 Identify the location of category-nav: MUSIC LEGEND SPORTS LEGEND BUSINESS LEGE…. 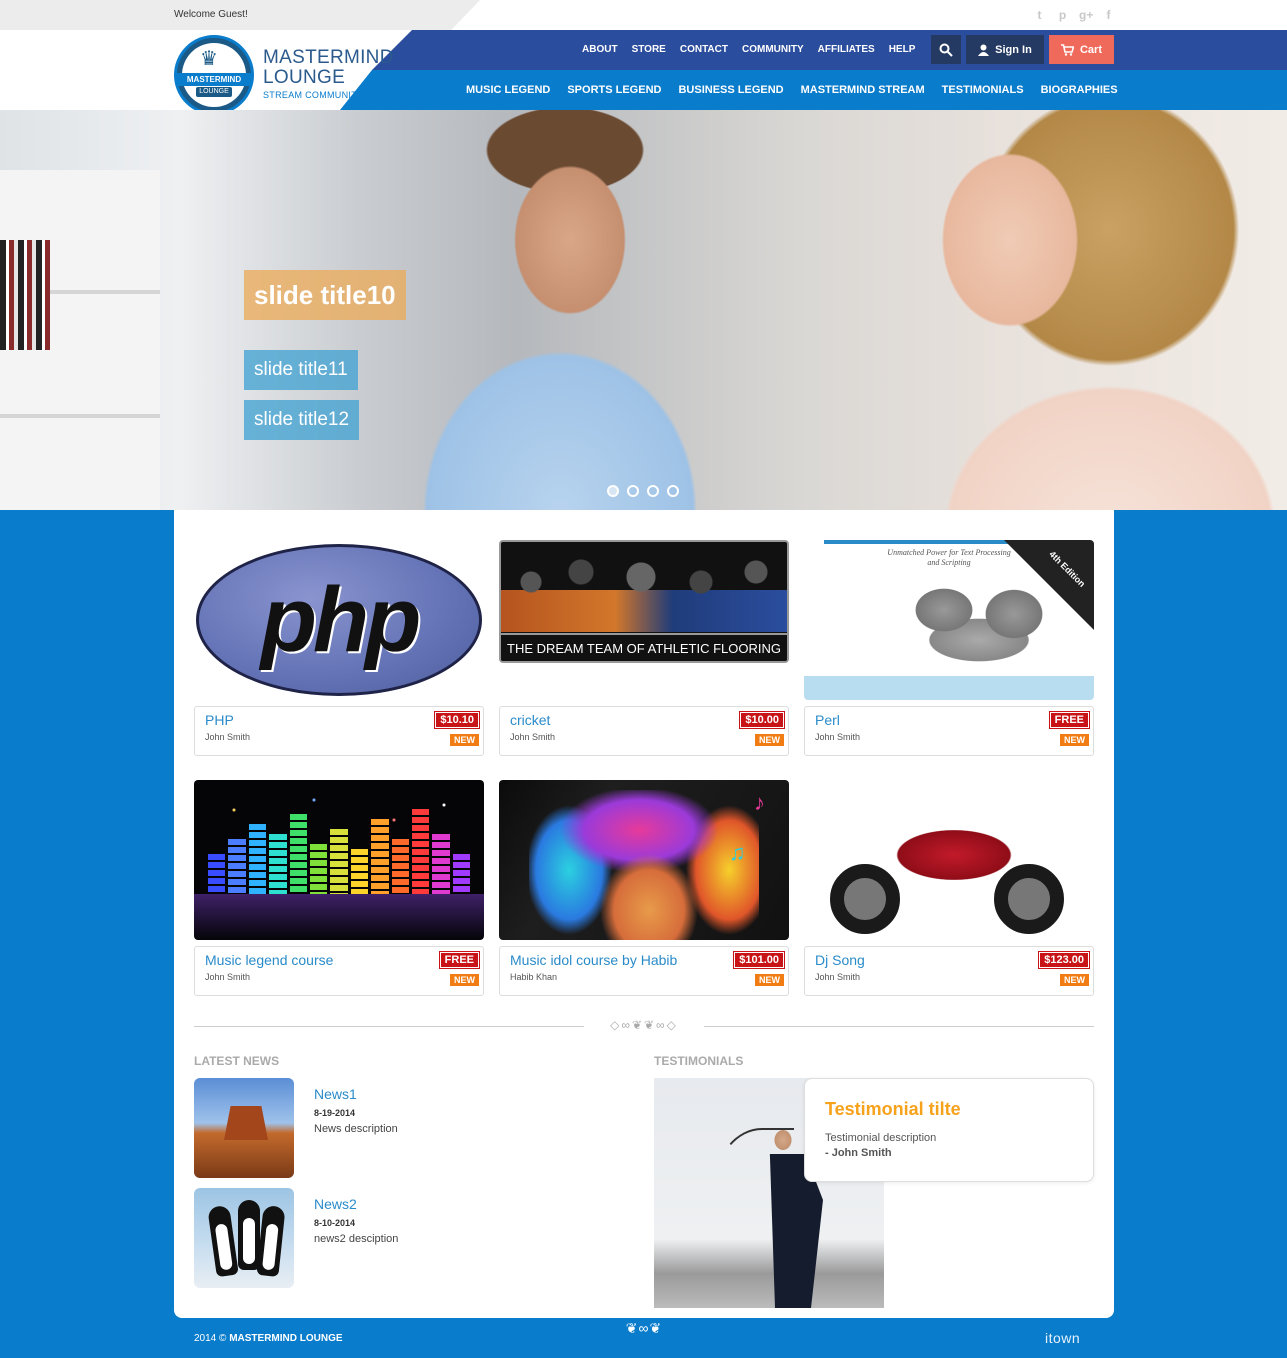
(800, 90).